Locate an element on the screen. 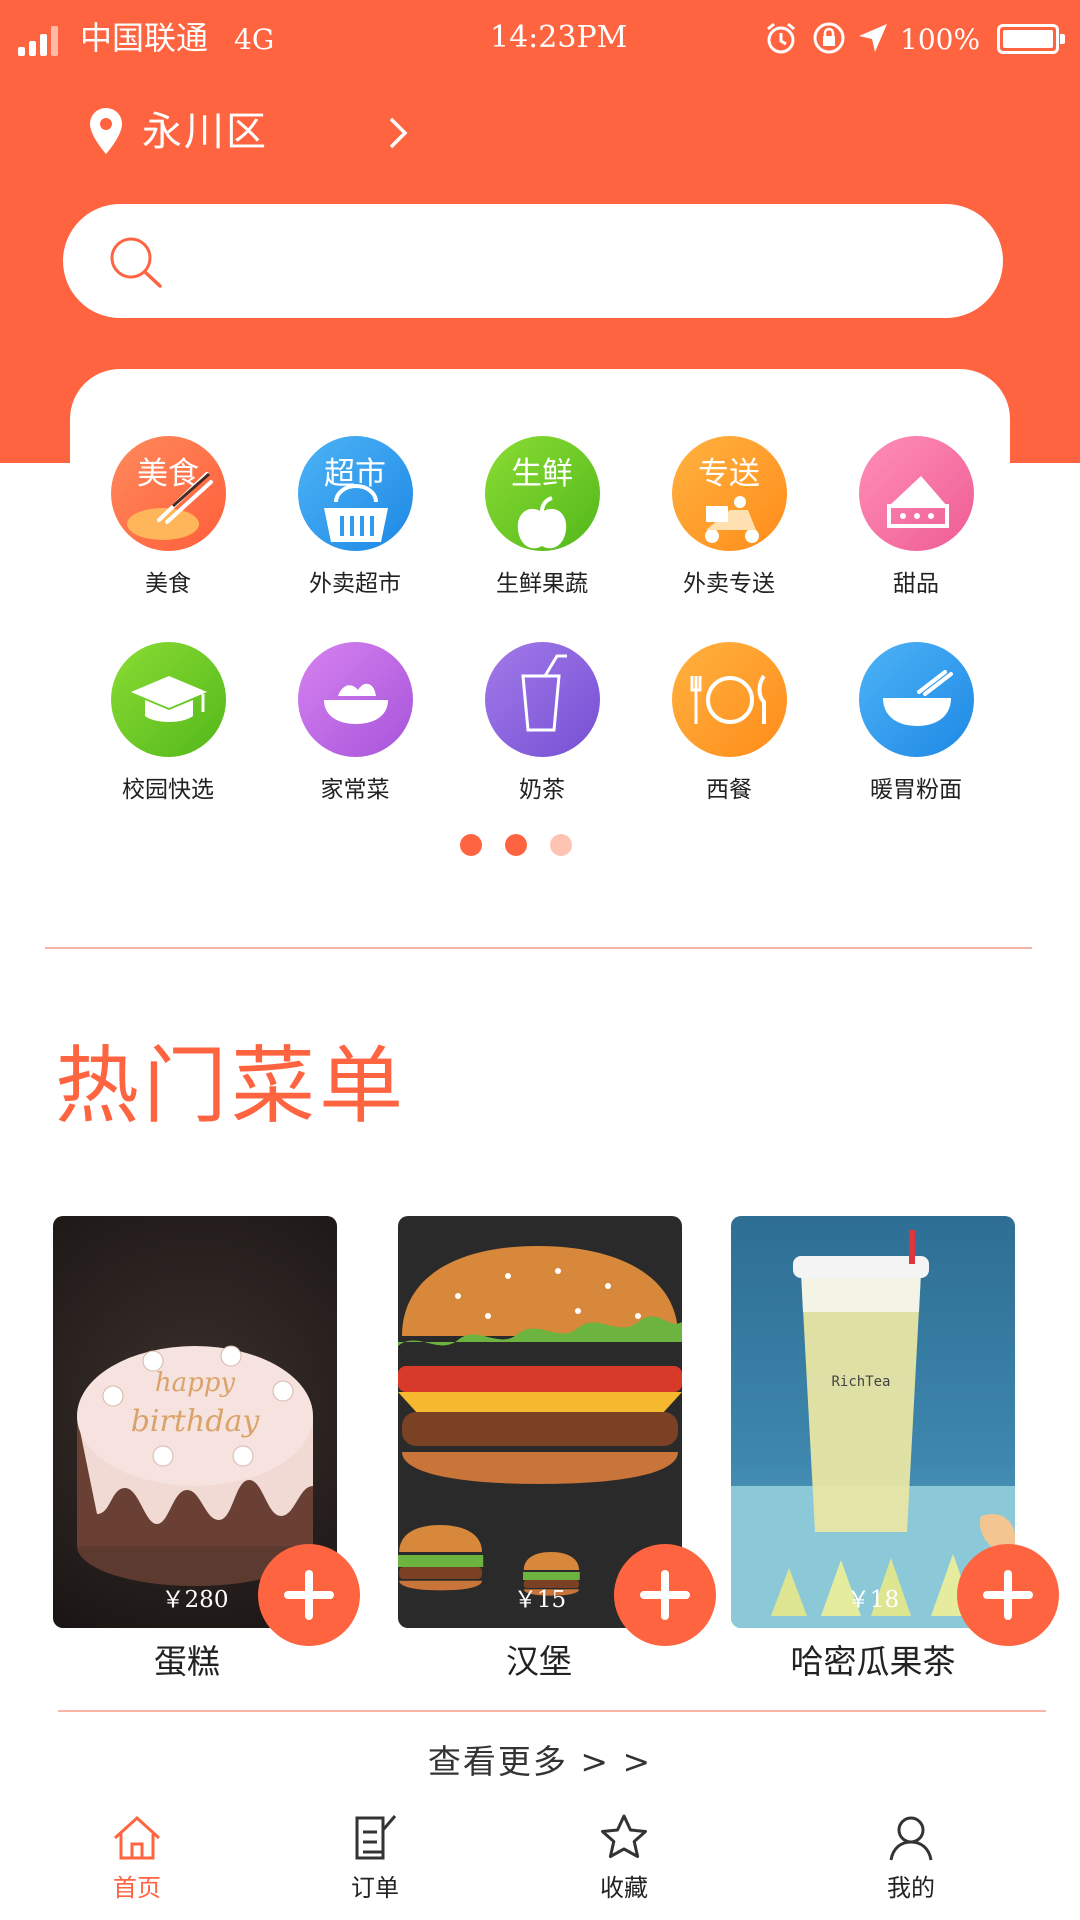 This screenshot has height=1920, width=1080. search-icon is located at coordinates (136, 262).